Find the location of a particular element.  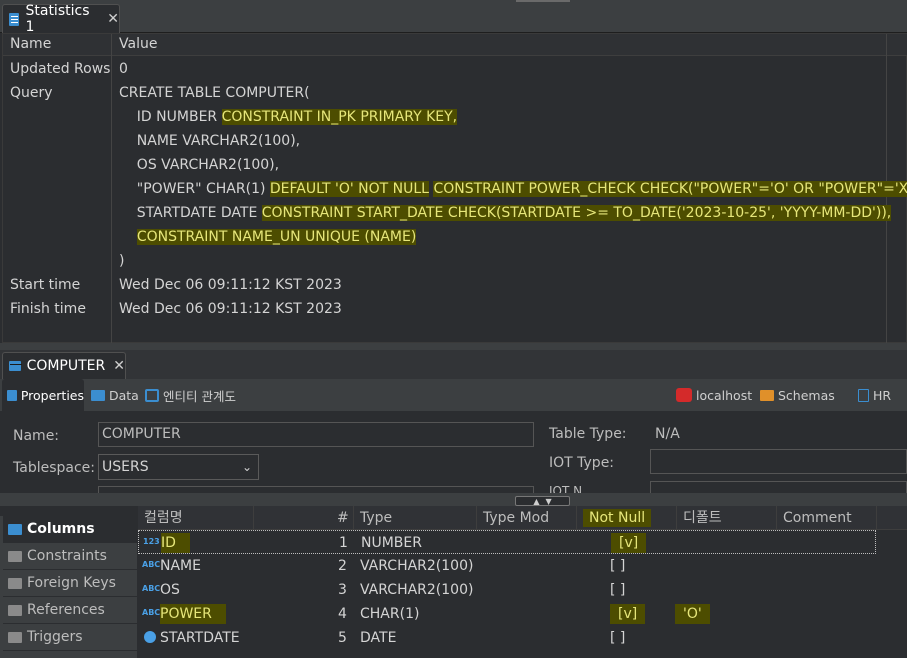

header-not-null: Not Null is located at coordinates (627, 518).